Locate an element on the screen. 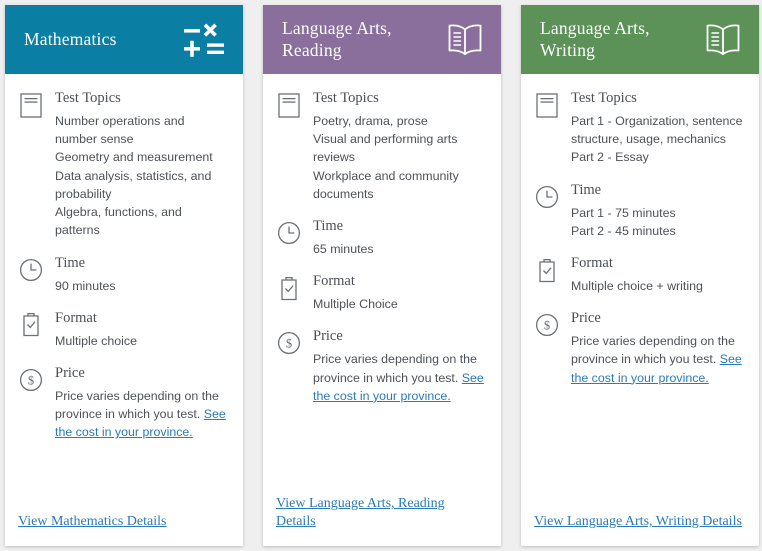 This screenshot has height=551, width=762. card-header-language-arts-reading: Language Arts, Reading is located at coordinates (382, 39).